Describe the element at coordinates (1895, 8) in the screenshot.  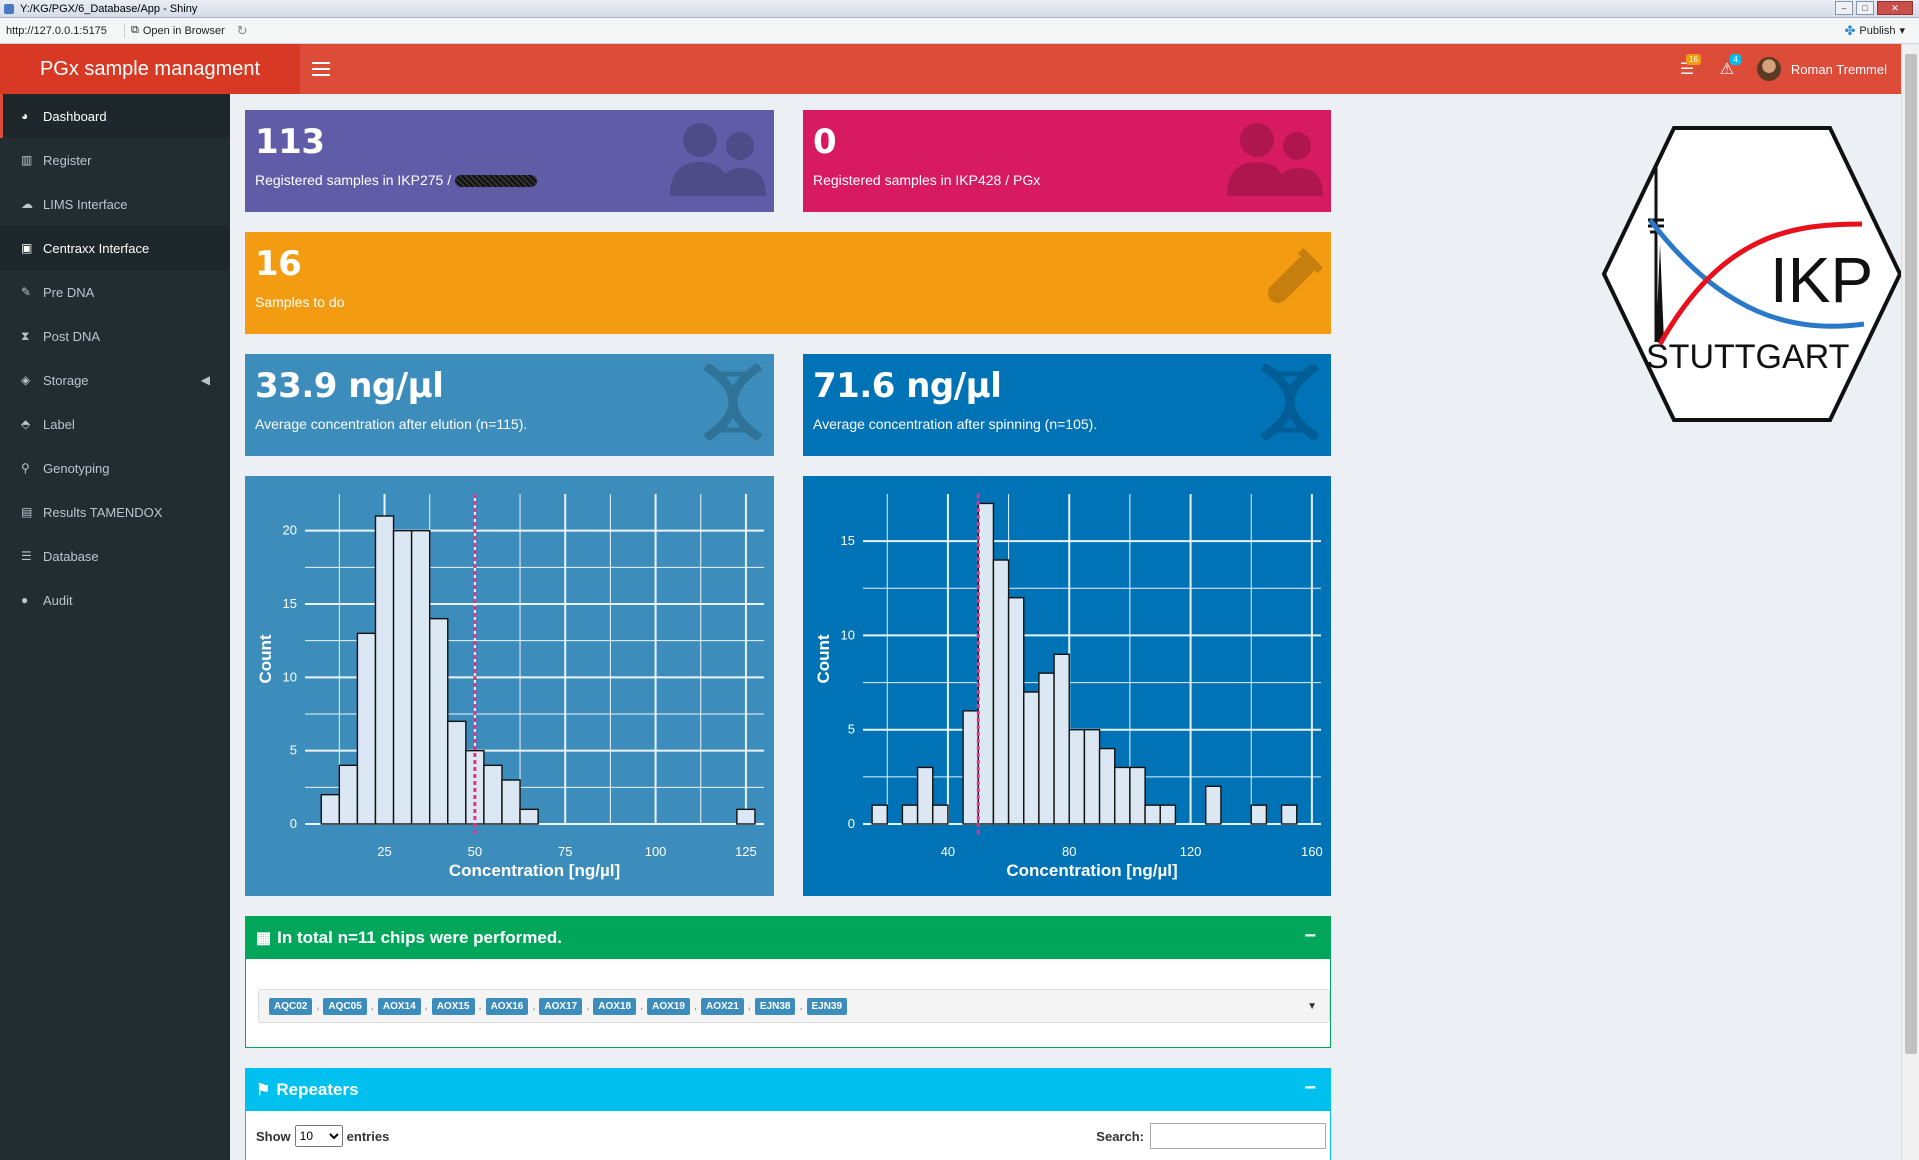
I see `close-button: ✕` at that location.